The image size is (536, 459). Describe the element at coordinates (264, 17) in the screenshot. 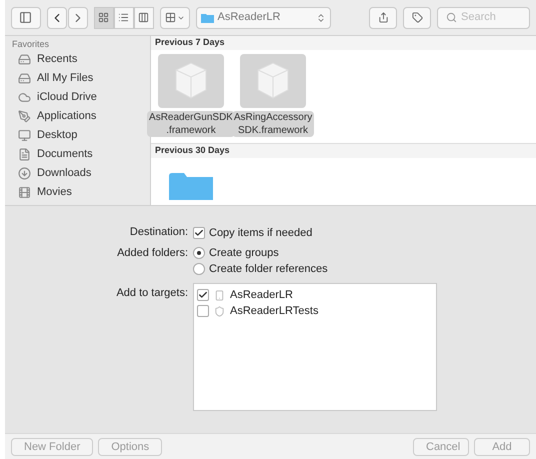

I see `location-popup: AsReaderLR` at that location.